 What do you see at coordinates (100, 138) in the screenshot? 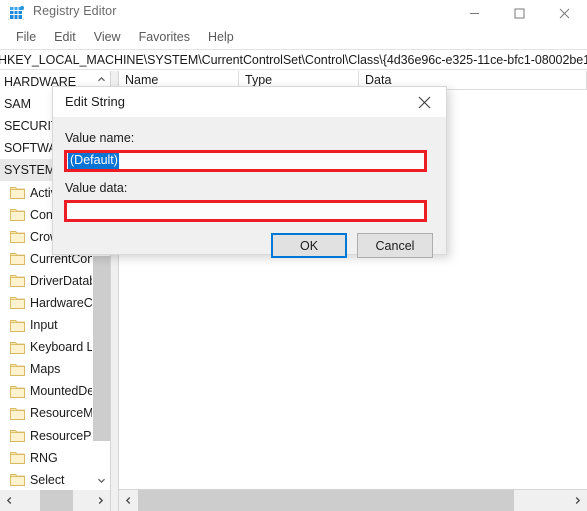
I see `value-name-label: Value name:` at bounding box center [100, 138].